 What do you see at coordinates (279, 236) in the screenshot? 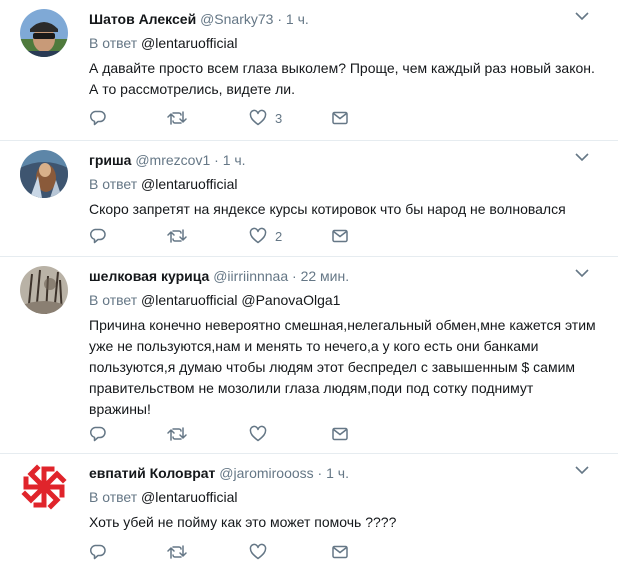
I see `like-count: 2` at bounding box center [279, 236].